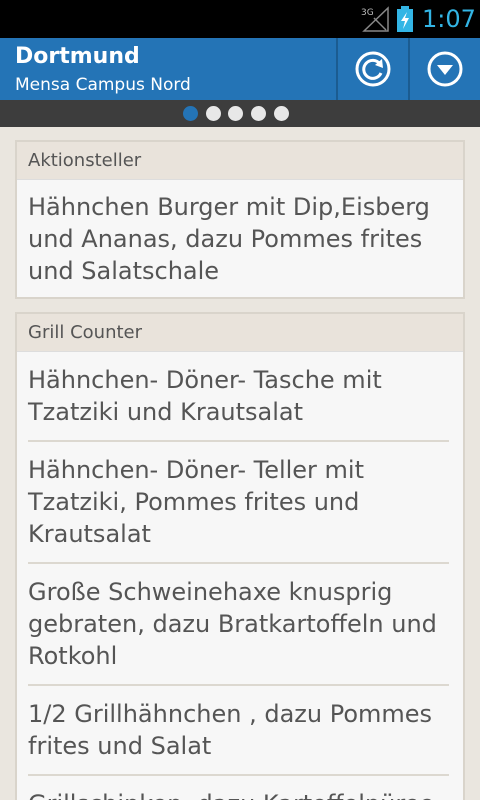 The height and width of the screenshot is (800, 480). I want to click on battery-icon, so click(405, 19).